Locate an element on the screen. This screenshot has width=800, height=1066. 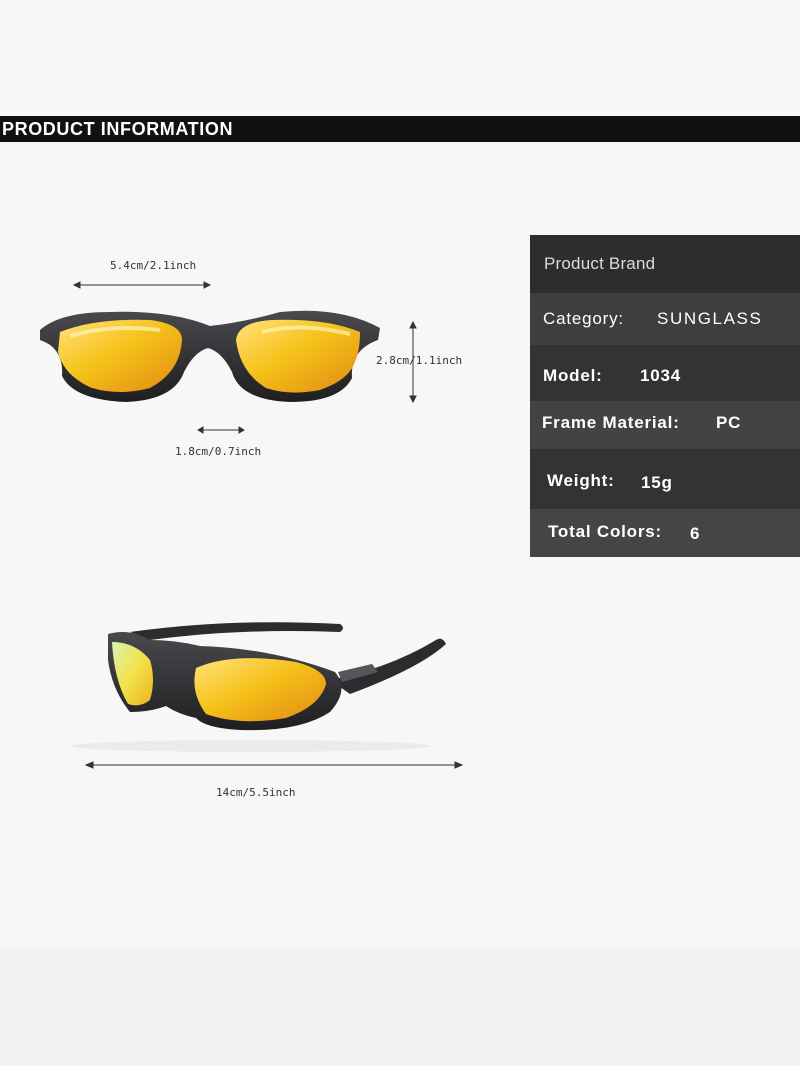
total-colors-label: Total Colors: is located at coordinates (605, 531).